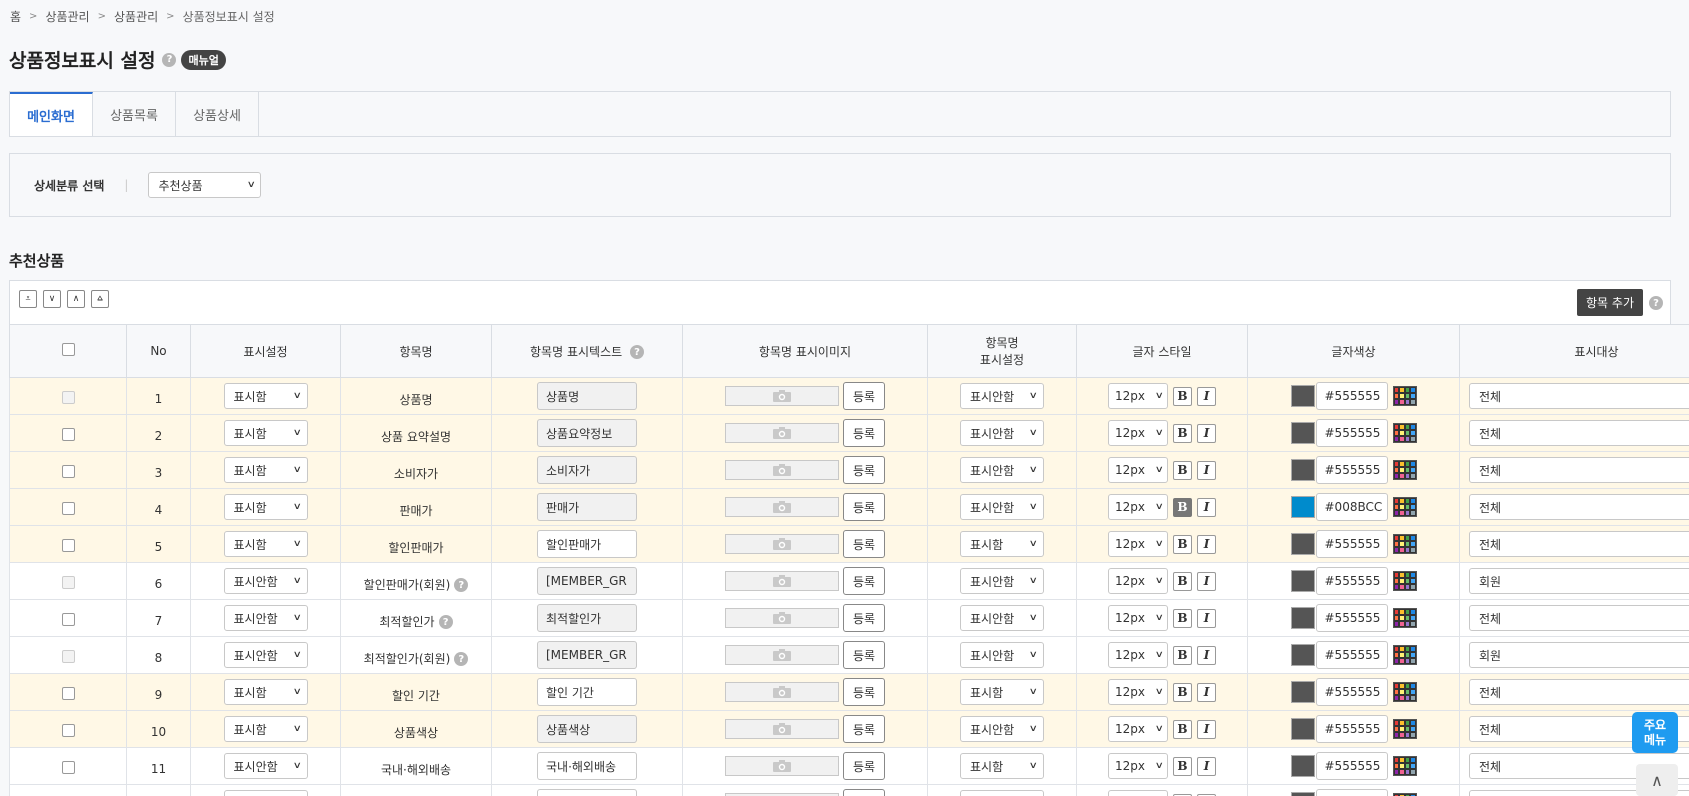  What do you see at coordinates (205, 185) in the screenshot?
I see `category-select: 추천상품 ∨` at bounding box center [205, 185].